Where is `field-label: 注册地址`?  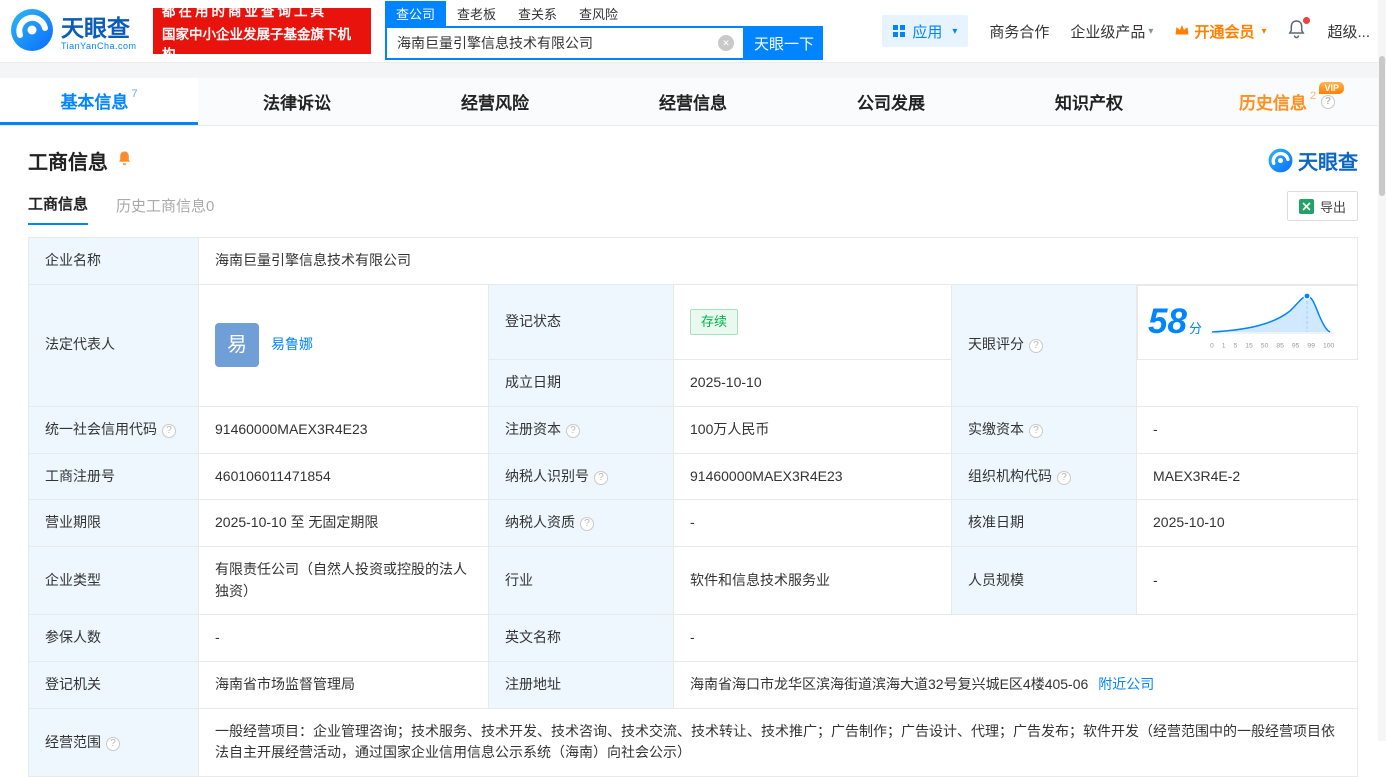
field-label: 注册地址 is located at coordinates (533, 684).